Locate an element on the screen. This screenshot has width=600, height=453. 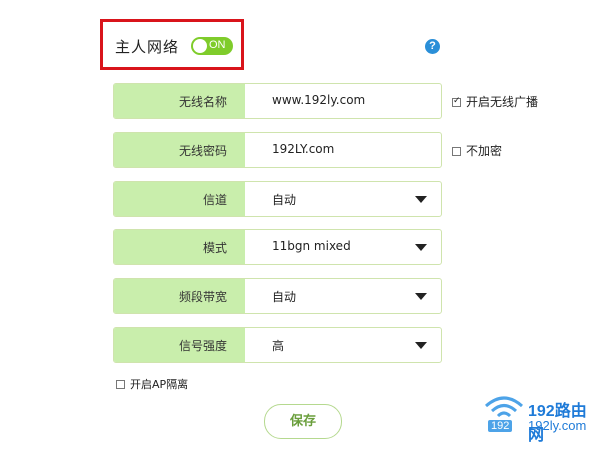
bandwidth-select: 频段带宽 自动 is located at coordinates (277, 296).